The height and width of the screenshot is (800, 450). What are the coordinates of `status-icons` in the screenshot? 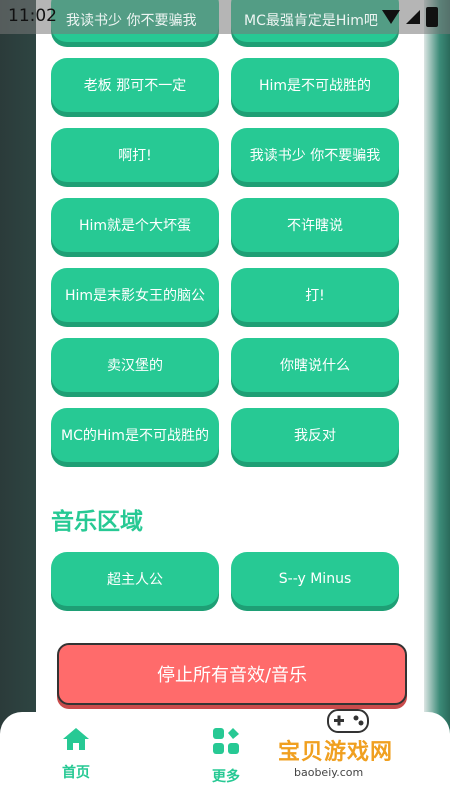 It's located at (410, 17).